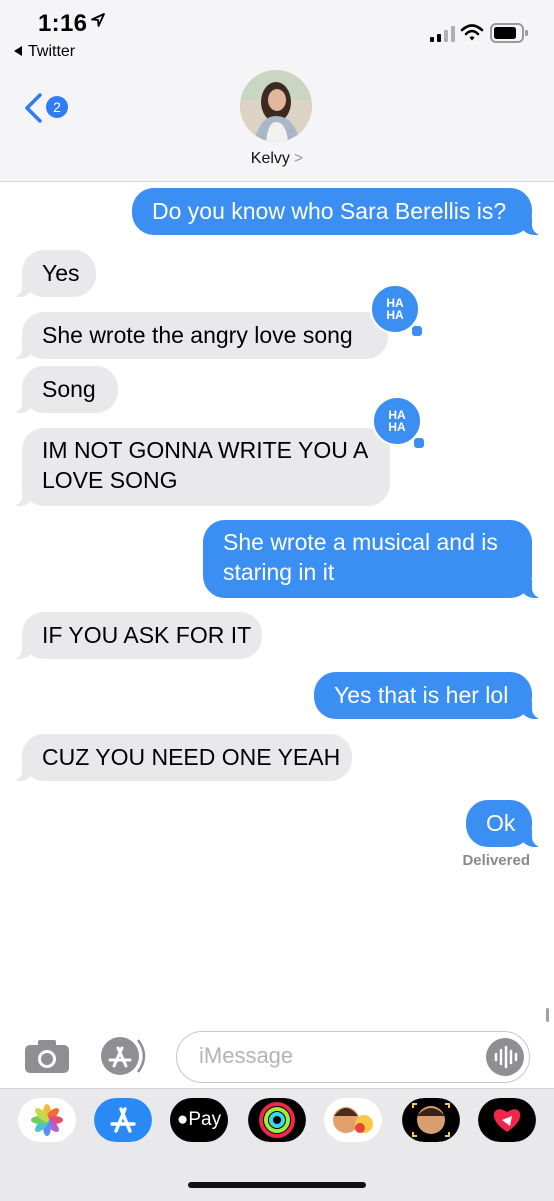  I want to click on digital-touch-app-icon, so click(507, 1120).